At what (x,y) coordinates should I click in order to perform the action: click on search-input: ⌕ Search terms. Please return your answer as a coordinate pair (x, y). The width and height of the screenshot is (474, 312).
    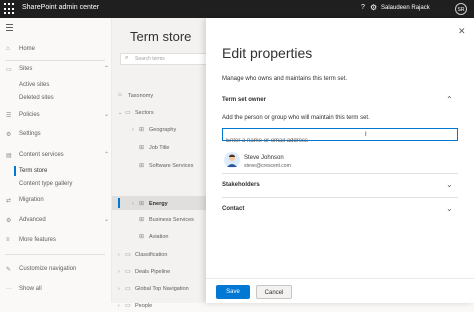
    Looking at the image, I should click on (163, 59).